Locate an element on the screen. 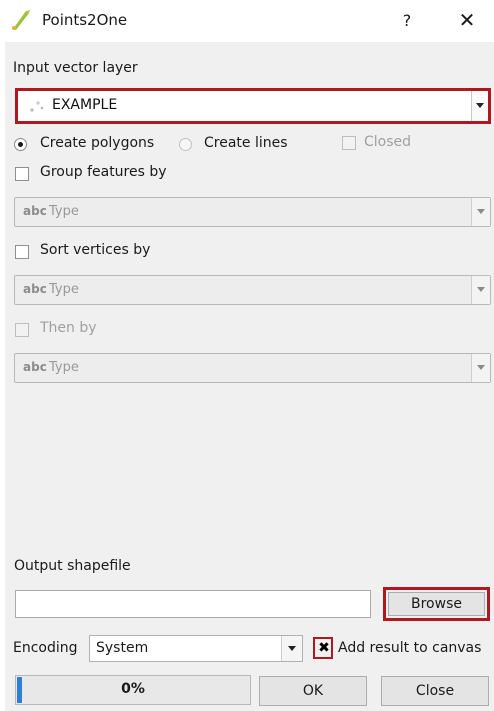  group-field-dropdown-button is located at coordinates (480, 212).